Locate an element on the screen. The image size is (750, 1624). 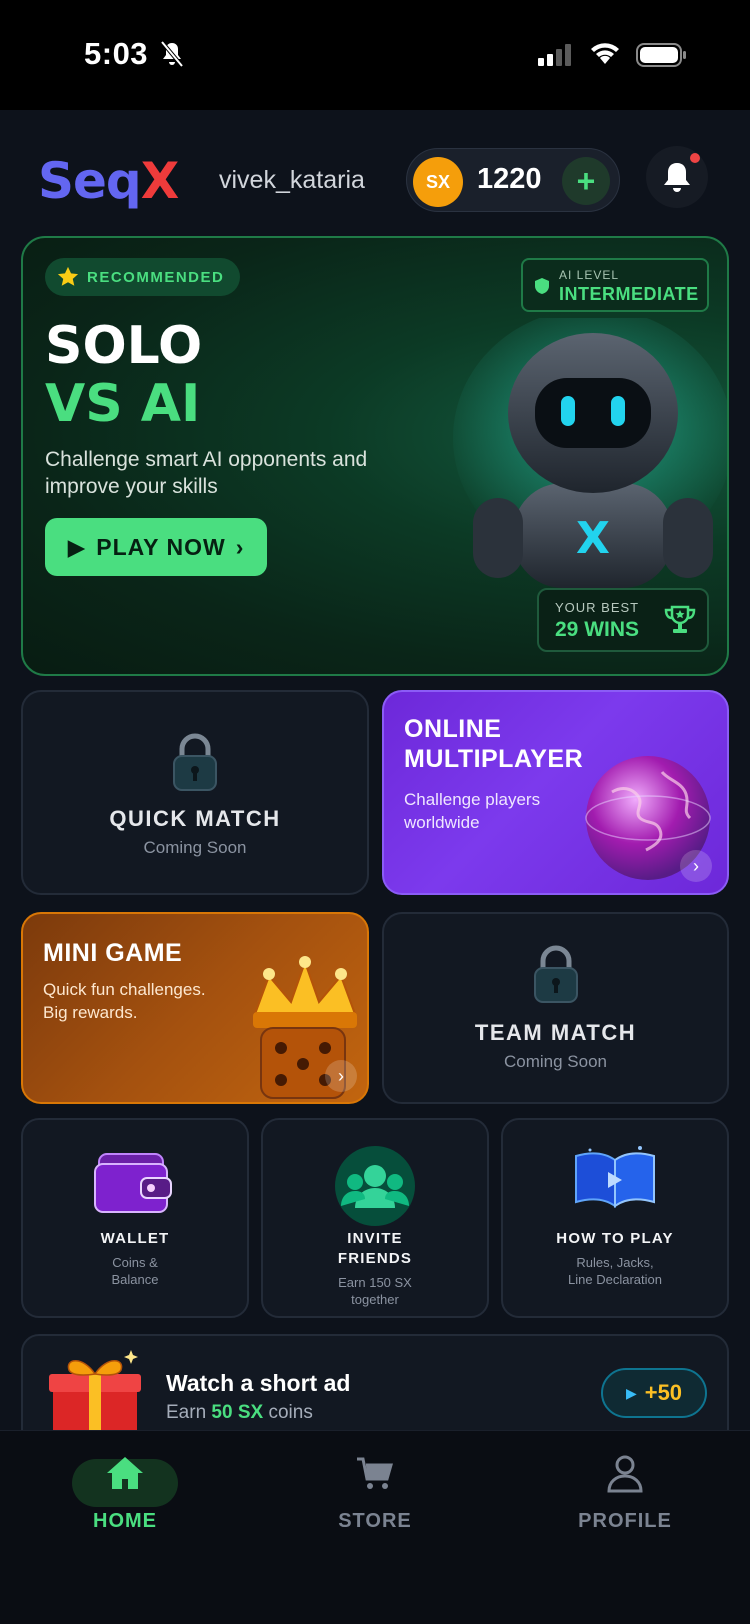
status-bar: 5:03 is located at coordinates (375, 55).